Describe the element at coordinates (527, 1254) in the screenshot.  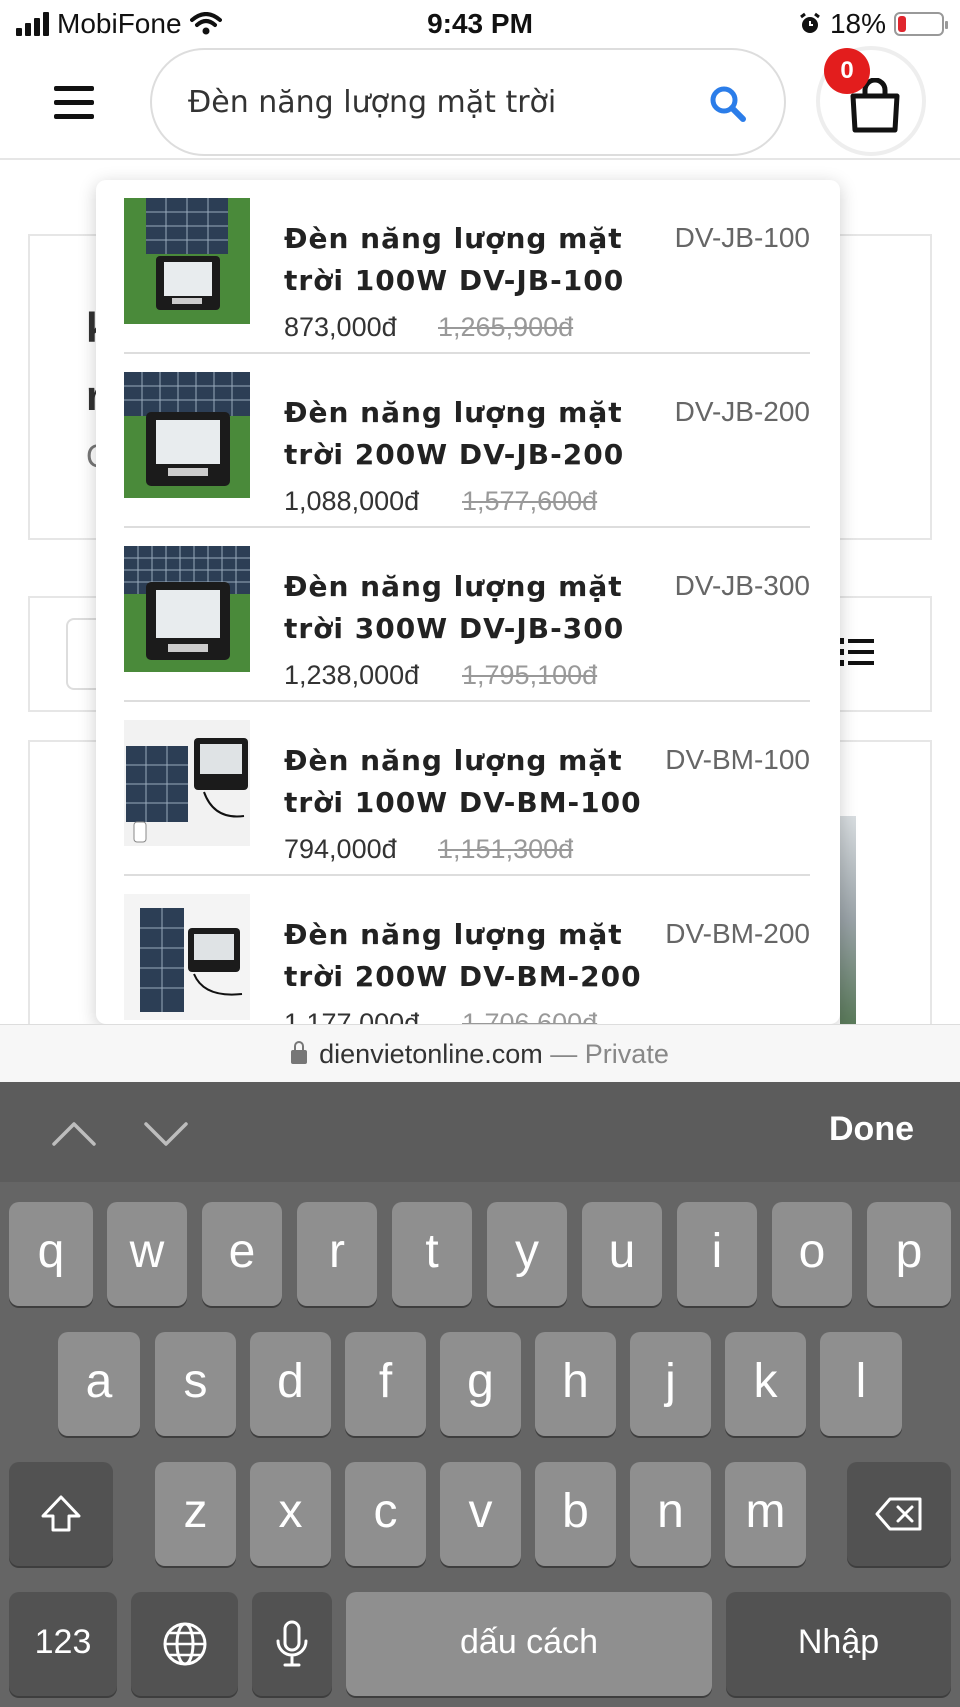
I see `key-y: y` at that location.